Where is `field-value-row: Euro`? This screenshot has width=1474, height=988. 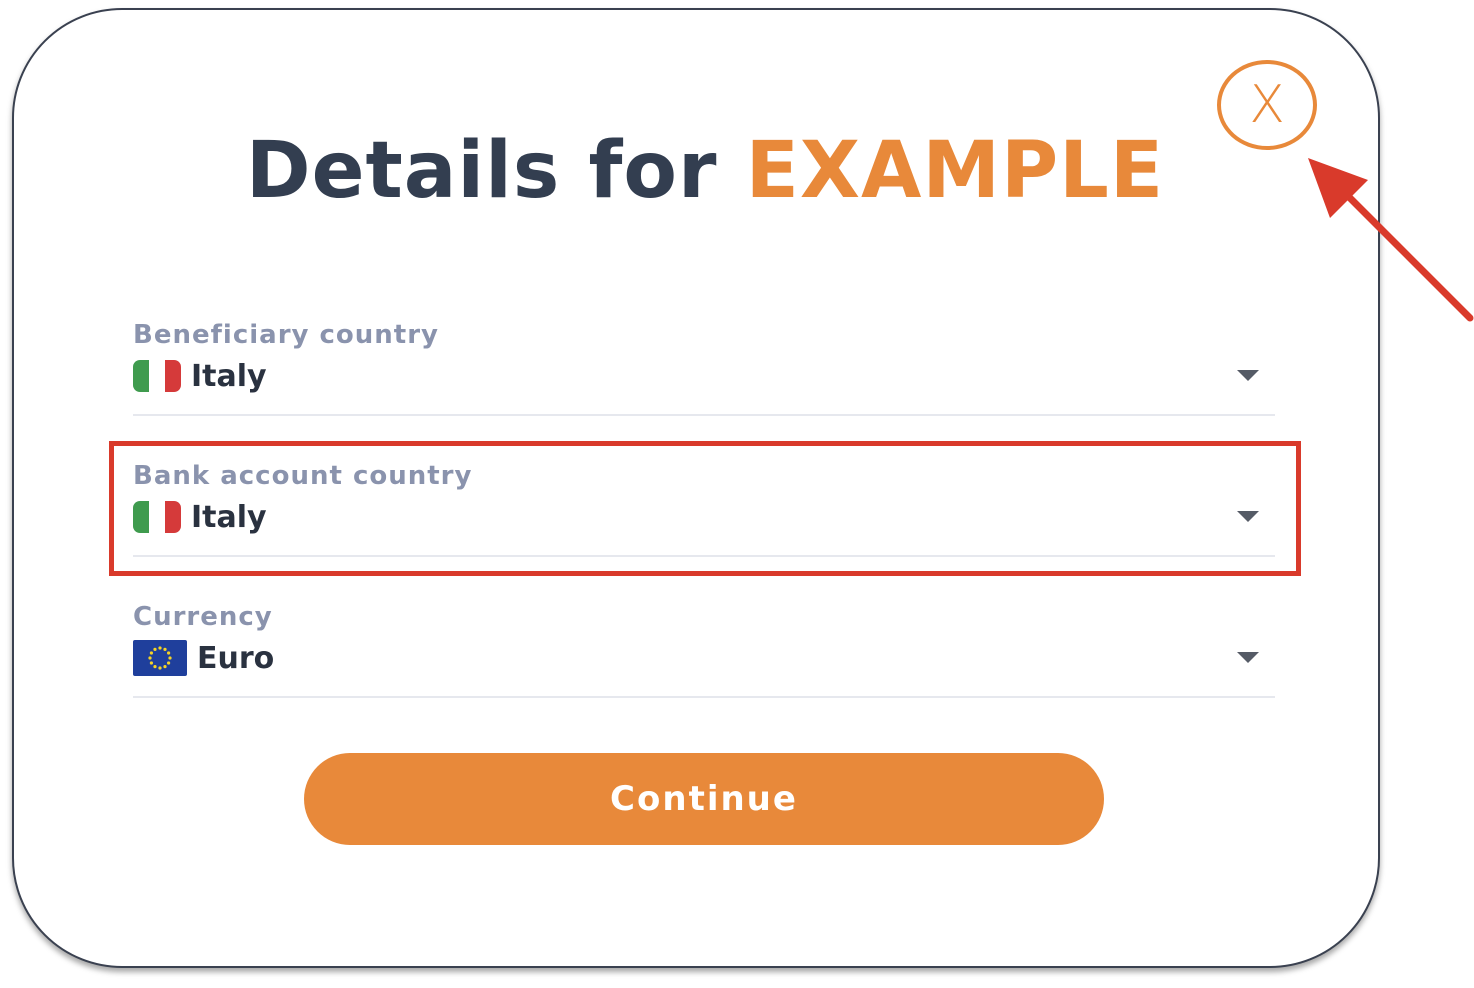
field-value-row: Euro is located at coordinates (203, 658).